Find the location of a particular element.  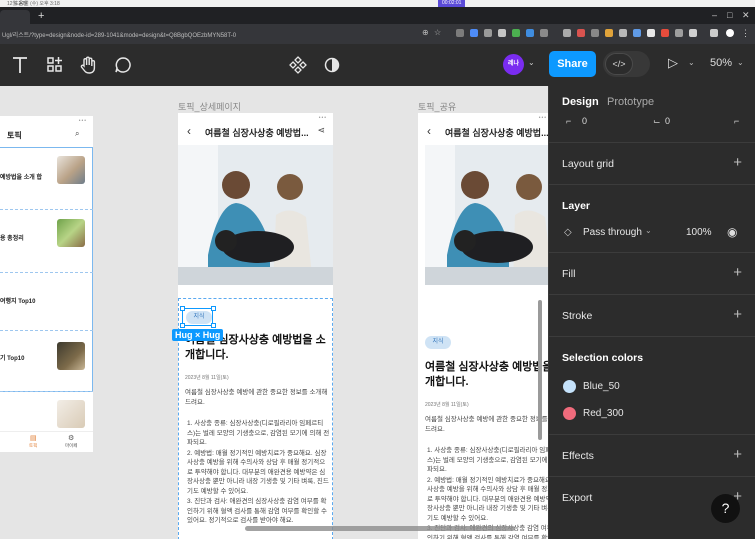

contrast-icon is located at coordinates (332, 65).